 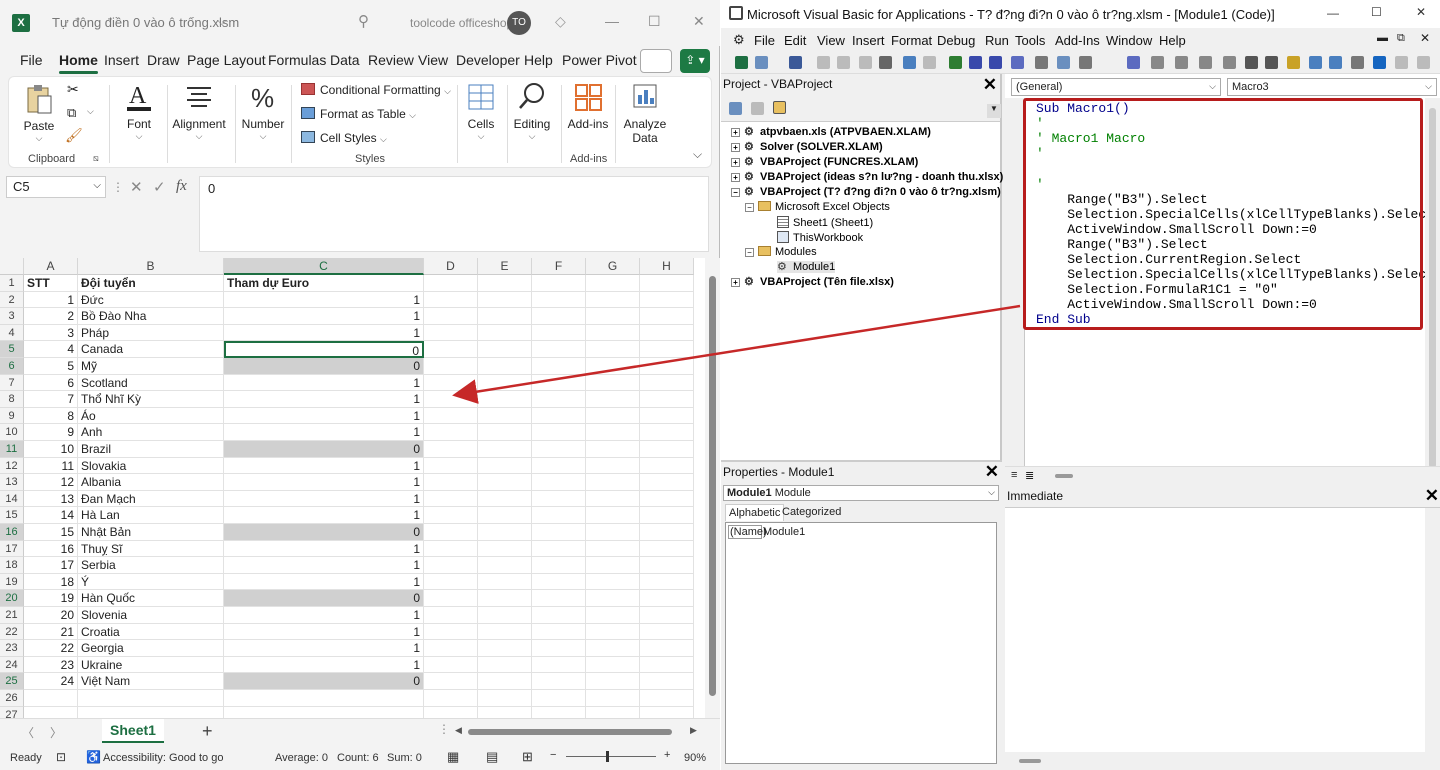 I want to click on cell-b27, so click(x=151, y=712).